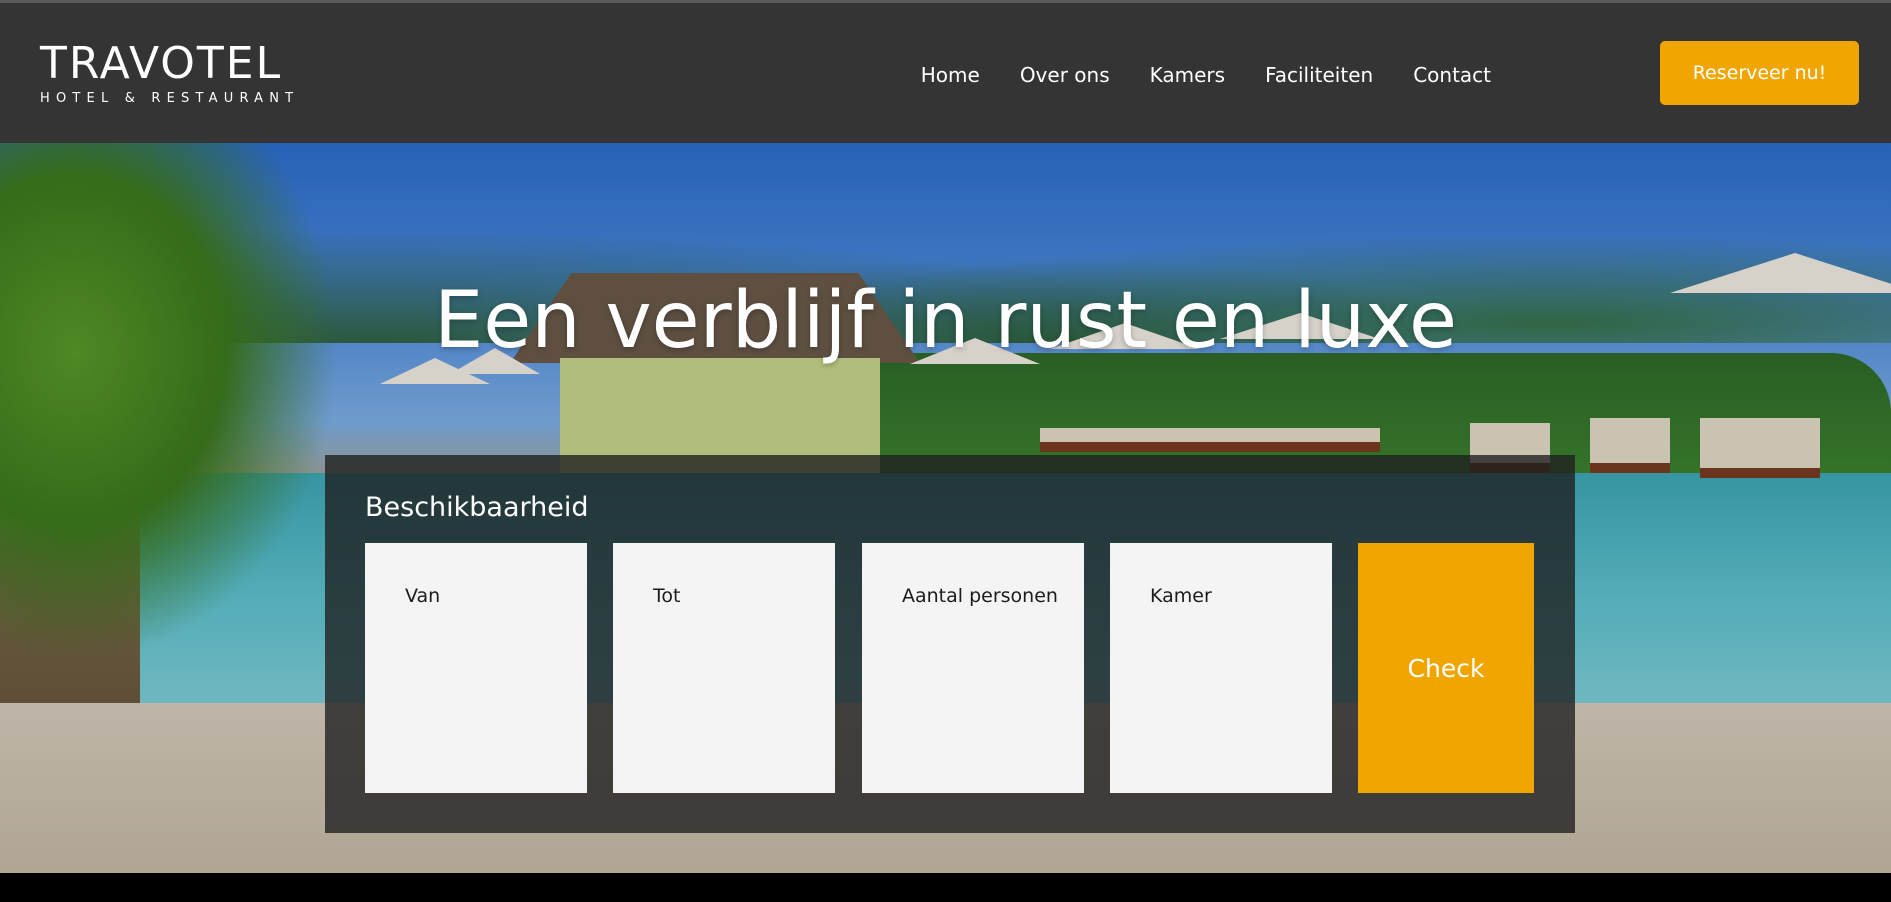  What do you see at coordinates (1065, 75) in the screenshot?
I see `nav-over-ons: Over ons` at bounding box center [1065, 75].